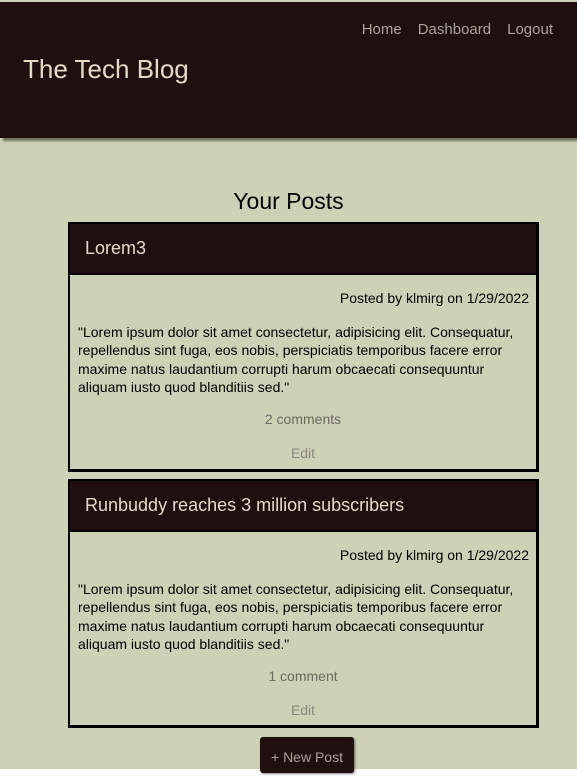  What do you see at coordinates (382, 29) in the screenshot?
I see `nav-home-link: Home` at bounding box center [382, 29].